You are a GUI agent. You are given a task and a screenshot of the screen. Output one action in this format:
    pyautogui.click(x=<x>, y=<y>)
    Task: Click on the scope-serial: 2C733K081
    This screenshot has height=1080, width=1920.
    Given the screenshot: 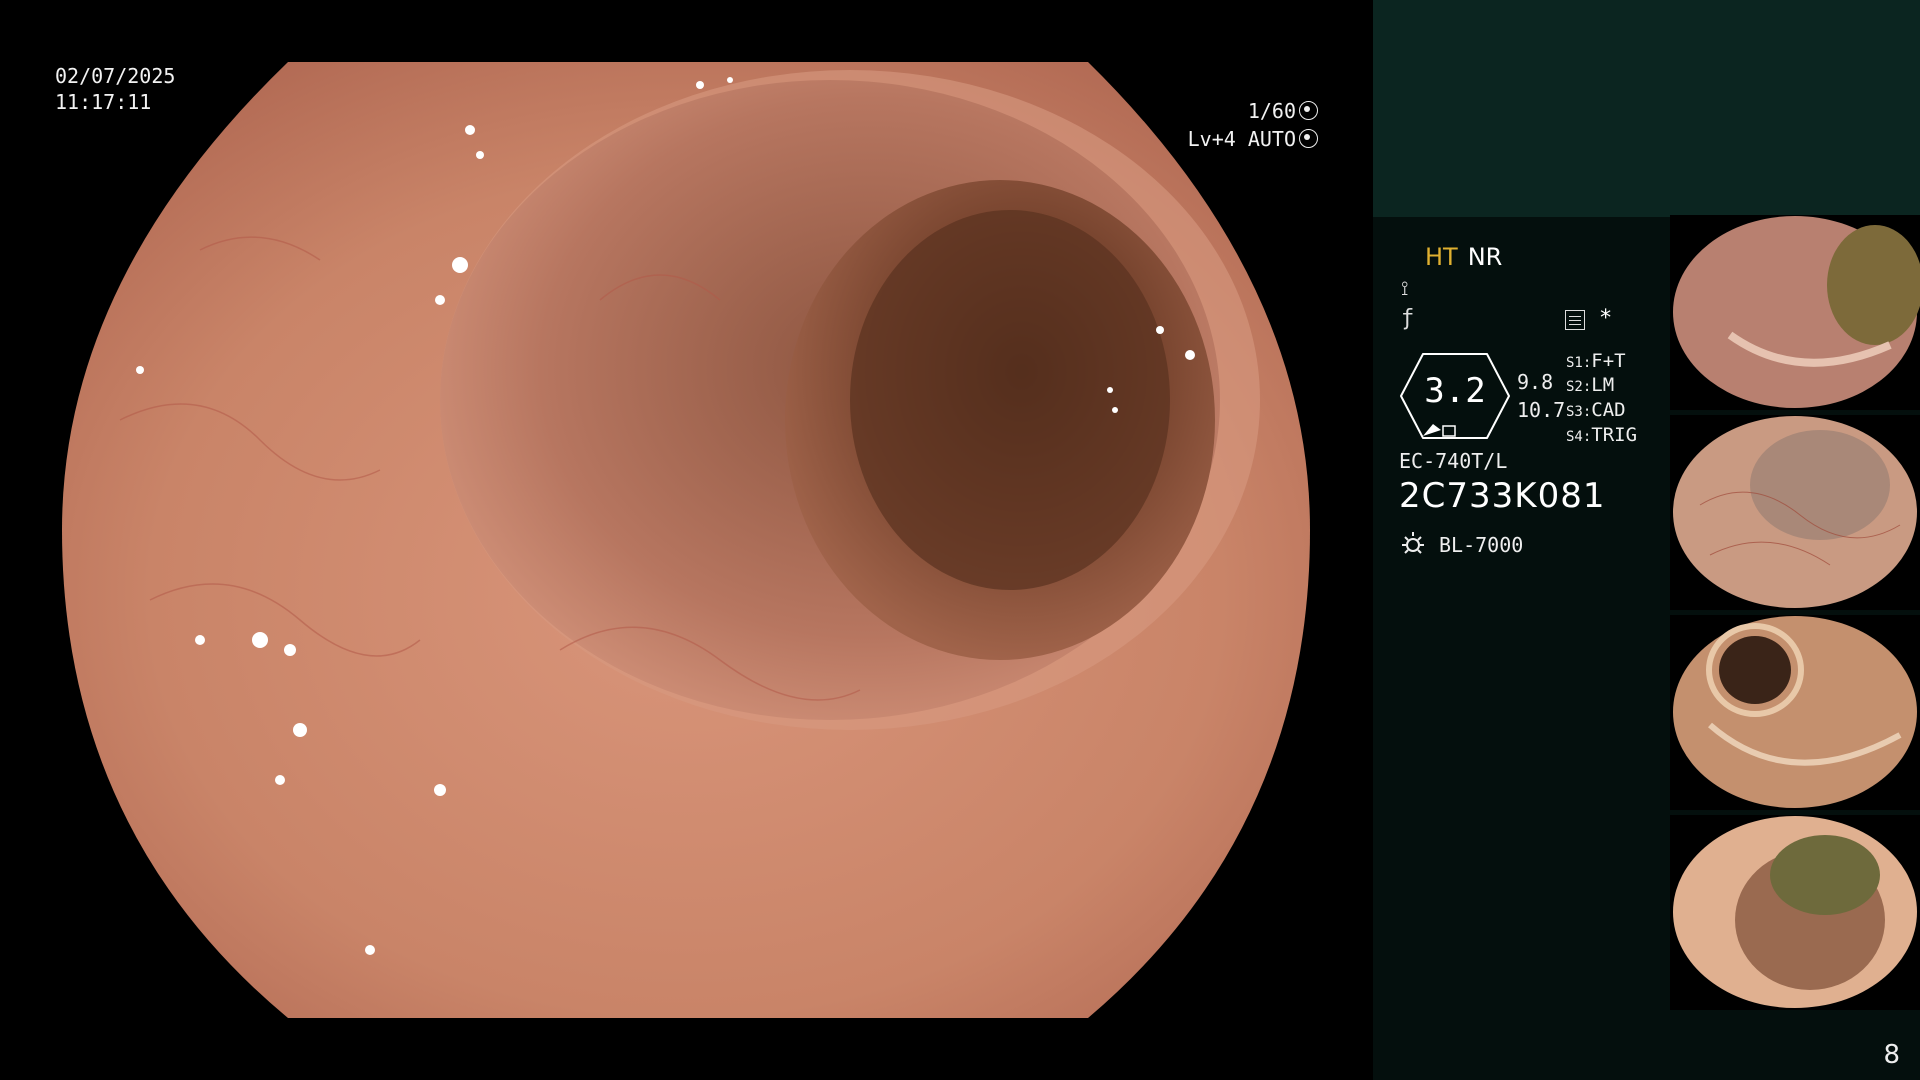 What is the action you would take?
    pyautogui.click(x=1502, y=496)
    